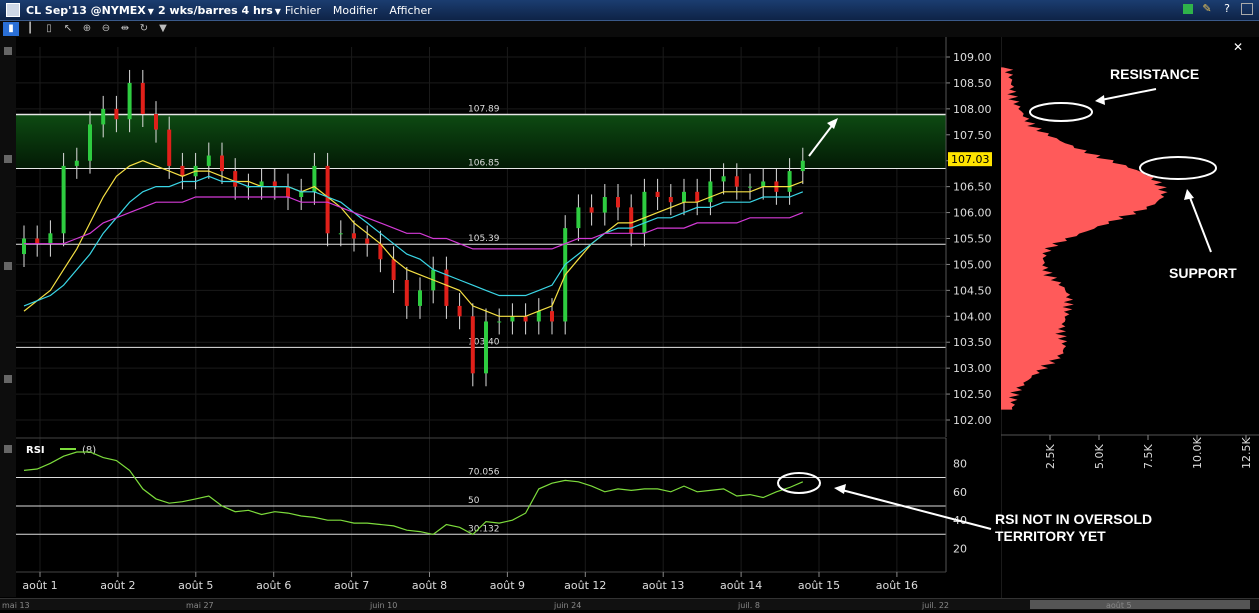 This screenshot has height=613, width=1259. What do you see at coordinates (972, 316) in the screenshot?
I see `price-tick-label: 104.00` at bounding box center [972, 316].